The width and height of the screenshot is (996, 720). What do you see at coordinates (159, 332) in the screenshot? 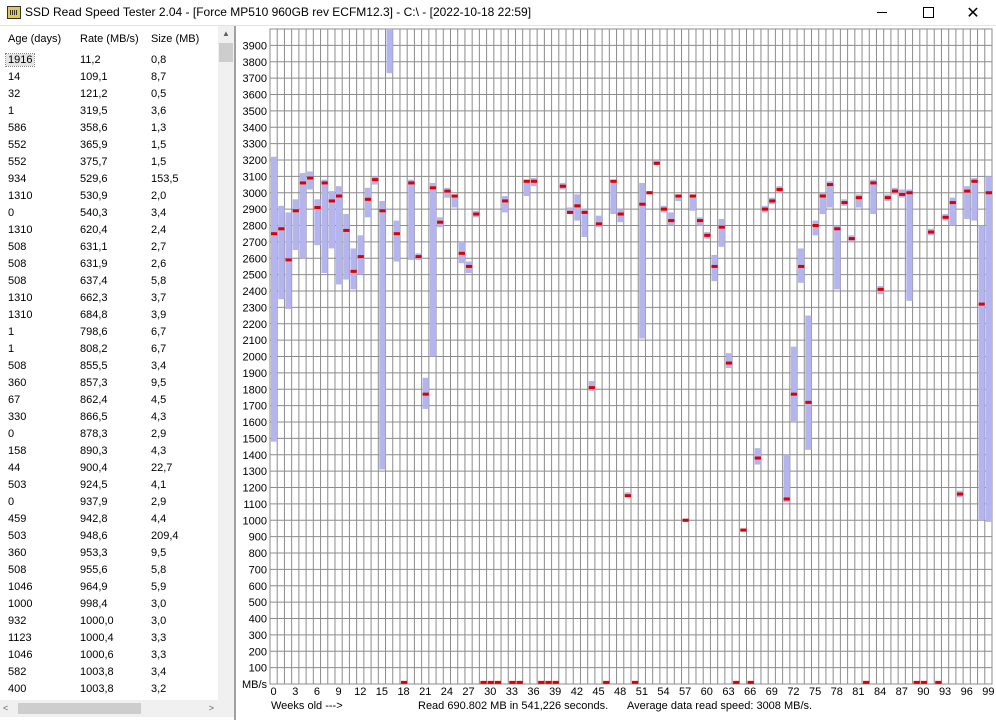
I see `size-cell: 6,7` at bounding box center [159, 332].